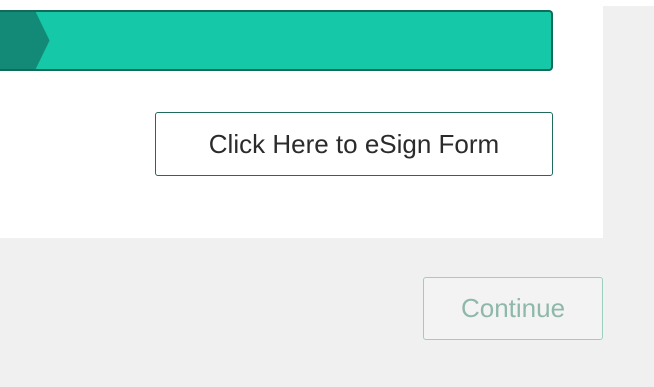 The image size is (654, 387). Describe the element at coordinates (276, 40) in the screenshot. I see `progress-bar` at that location.